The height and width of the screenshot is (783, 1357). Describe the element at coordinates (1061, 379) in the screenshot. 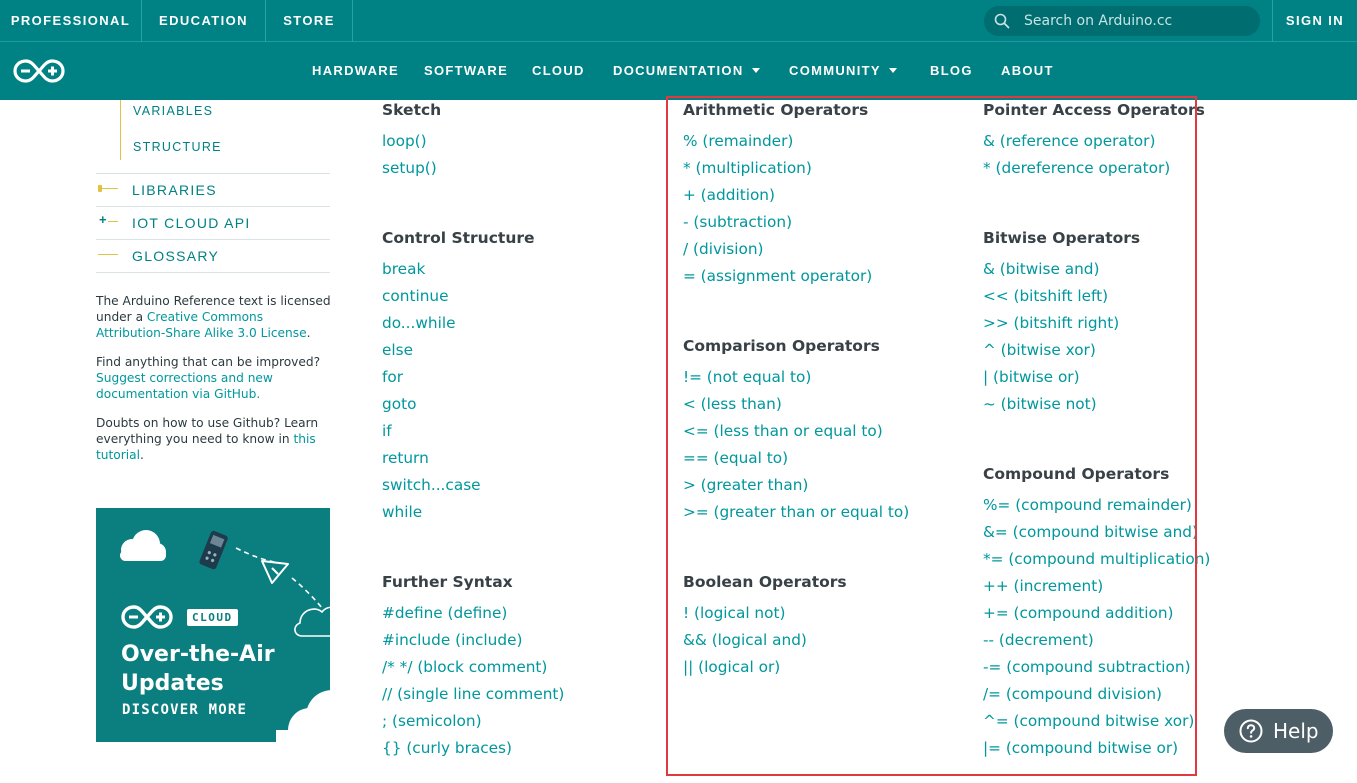

I see `reference-link: | (bitwise or)` at that location.